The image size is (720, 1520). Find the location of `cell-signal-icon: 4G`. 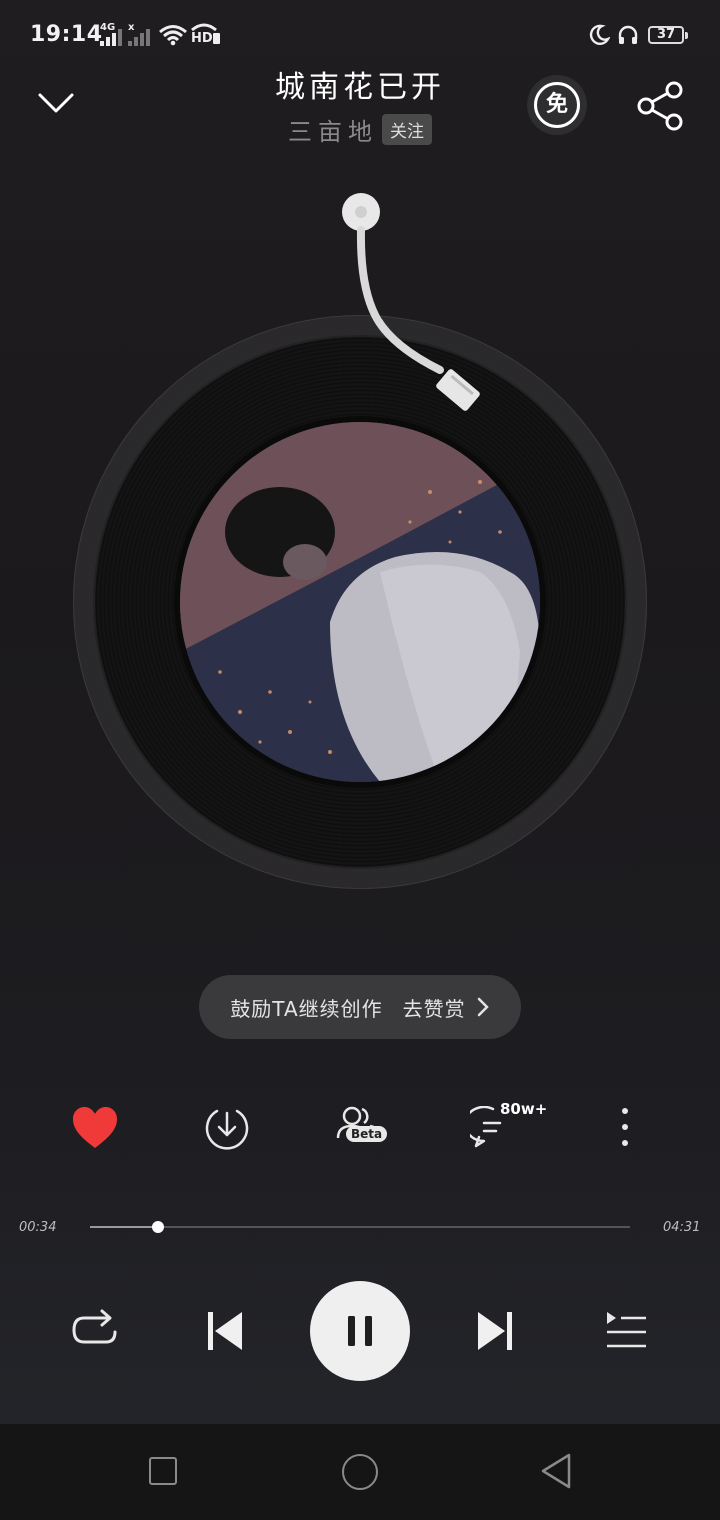

cell-signal-icon: 4G is located at coordinates (111, 34).